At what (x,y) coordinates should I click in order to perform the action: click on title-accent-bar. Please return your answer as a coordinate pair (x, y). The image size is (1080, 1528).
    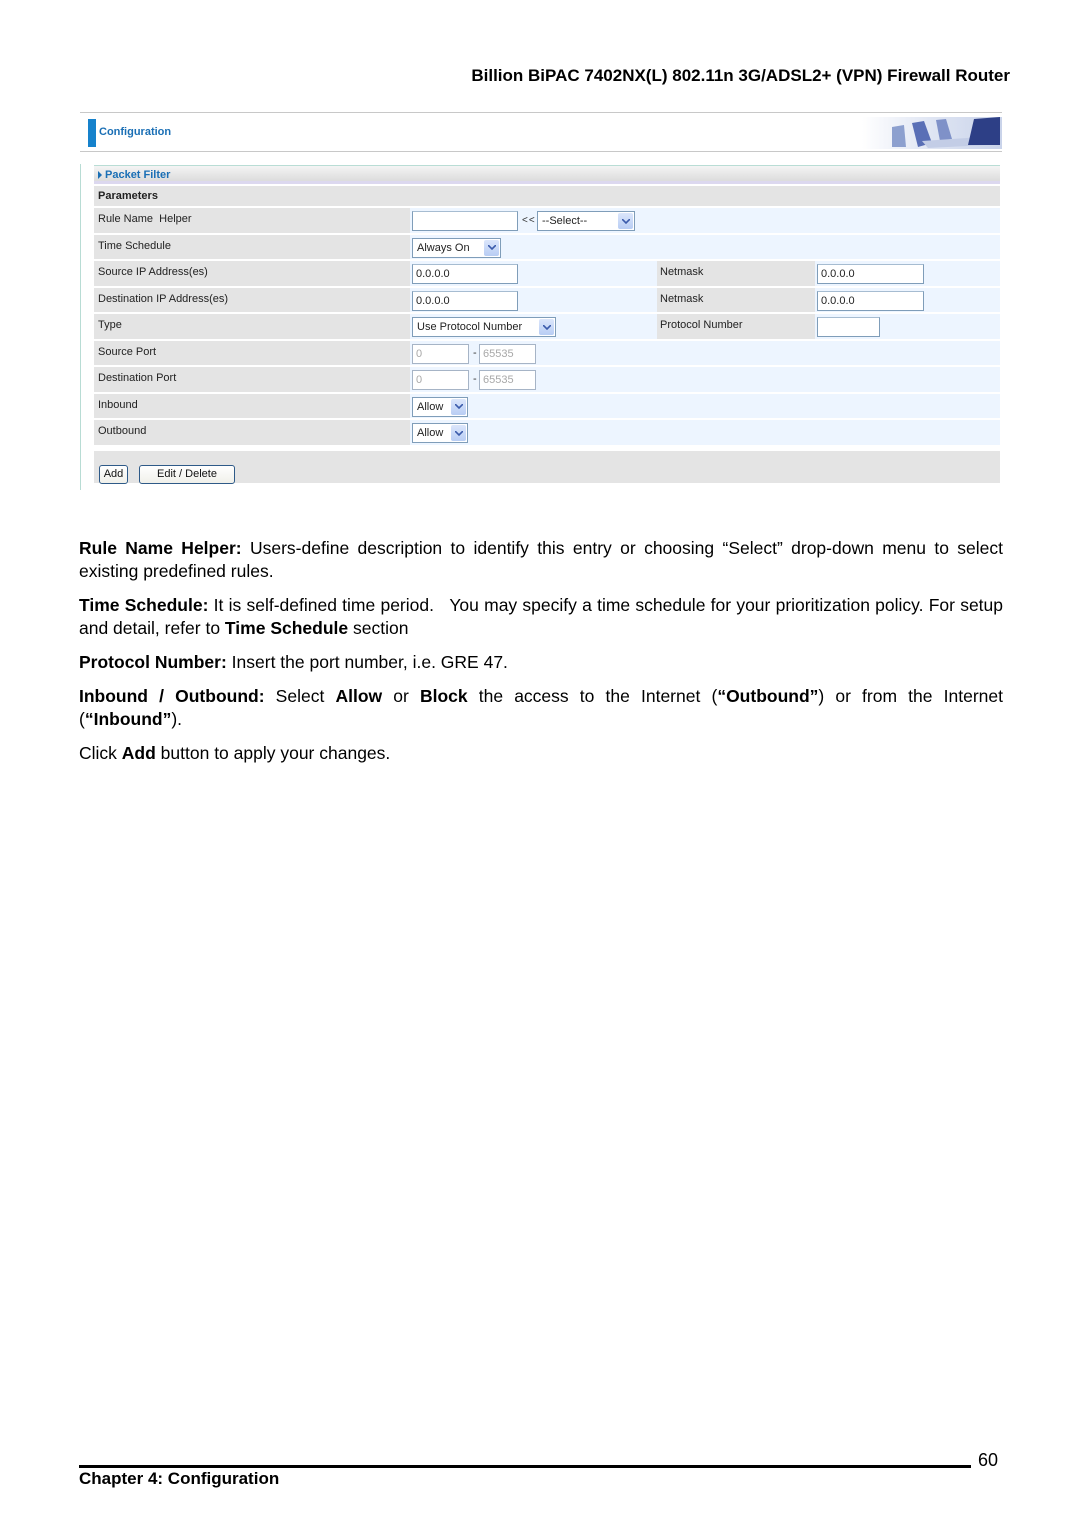
    Looking at the image, I should click on (92, 133).